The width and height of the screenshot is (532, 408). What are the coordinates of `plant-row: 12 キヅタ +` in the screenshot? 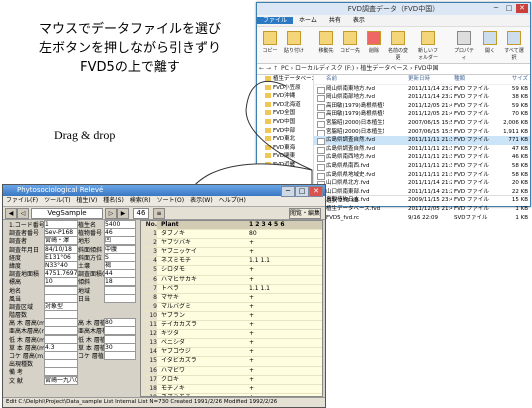 It's located at (231, 335).